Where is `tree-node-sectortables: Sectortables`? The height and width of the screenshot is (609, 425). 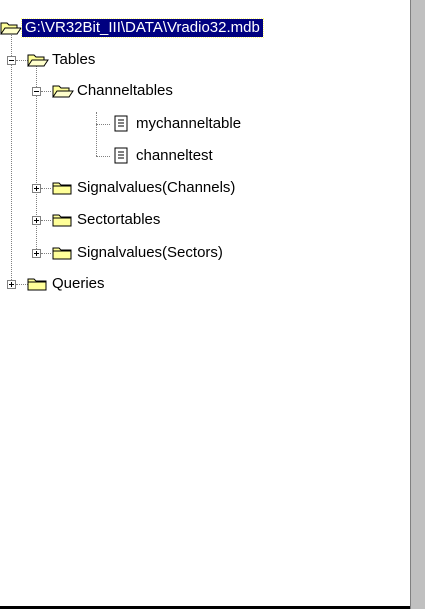
tree-node-sectortables: Sectortables is located at coordinates (107, 220).